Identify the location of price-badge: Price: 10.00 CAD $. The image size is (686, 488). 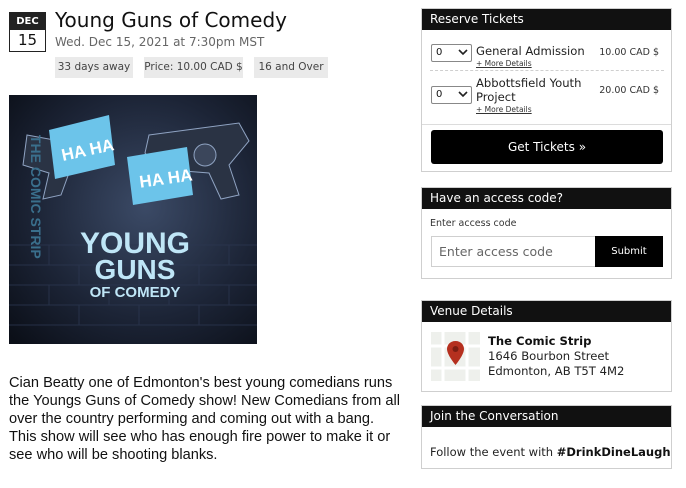
(193, 67).